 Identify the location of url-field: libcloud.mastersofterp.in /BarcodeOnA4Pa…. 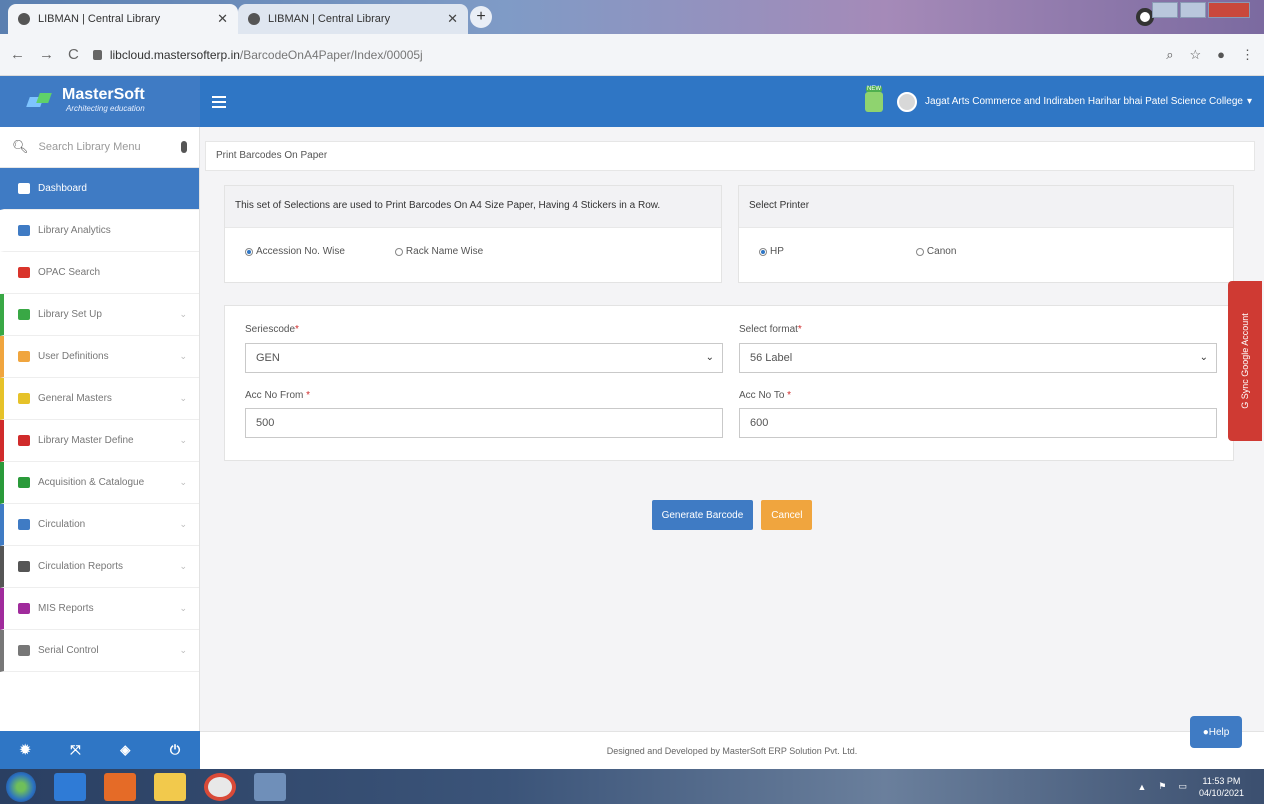
(629, 55).